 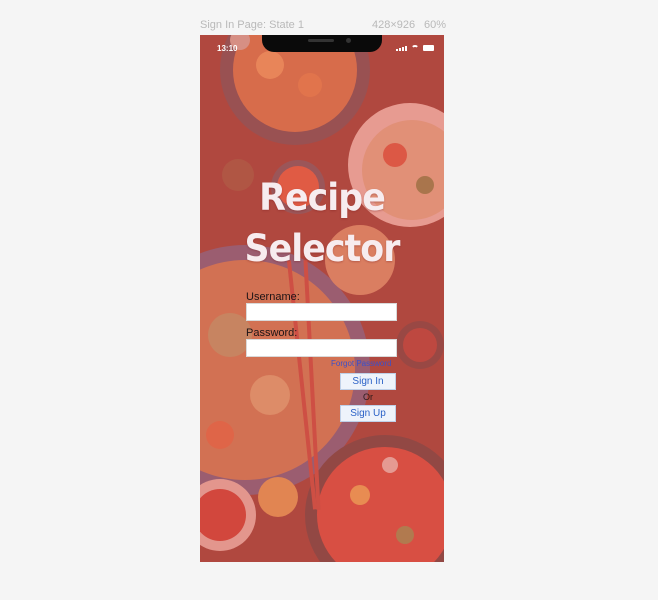 What do you see at coordinates (321, 348) in the screenshot?
I see `password-input` at bounding box center [321, 348].